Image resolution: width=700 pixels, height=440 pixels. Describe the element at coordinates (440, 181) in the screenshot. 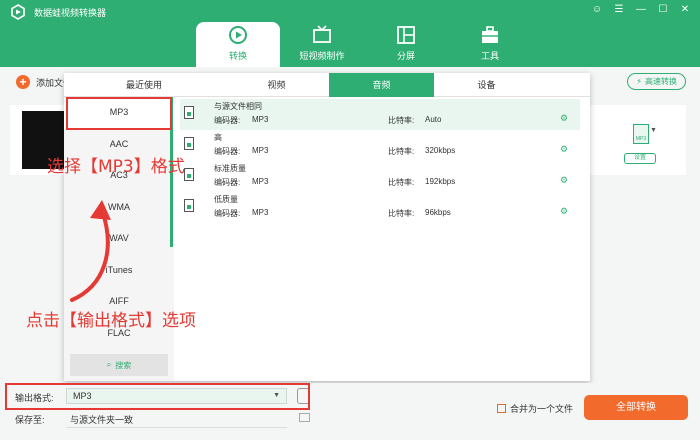

I see `bitrate-value: 192kbps` at that location.